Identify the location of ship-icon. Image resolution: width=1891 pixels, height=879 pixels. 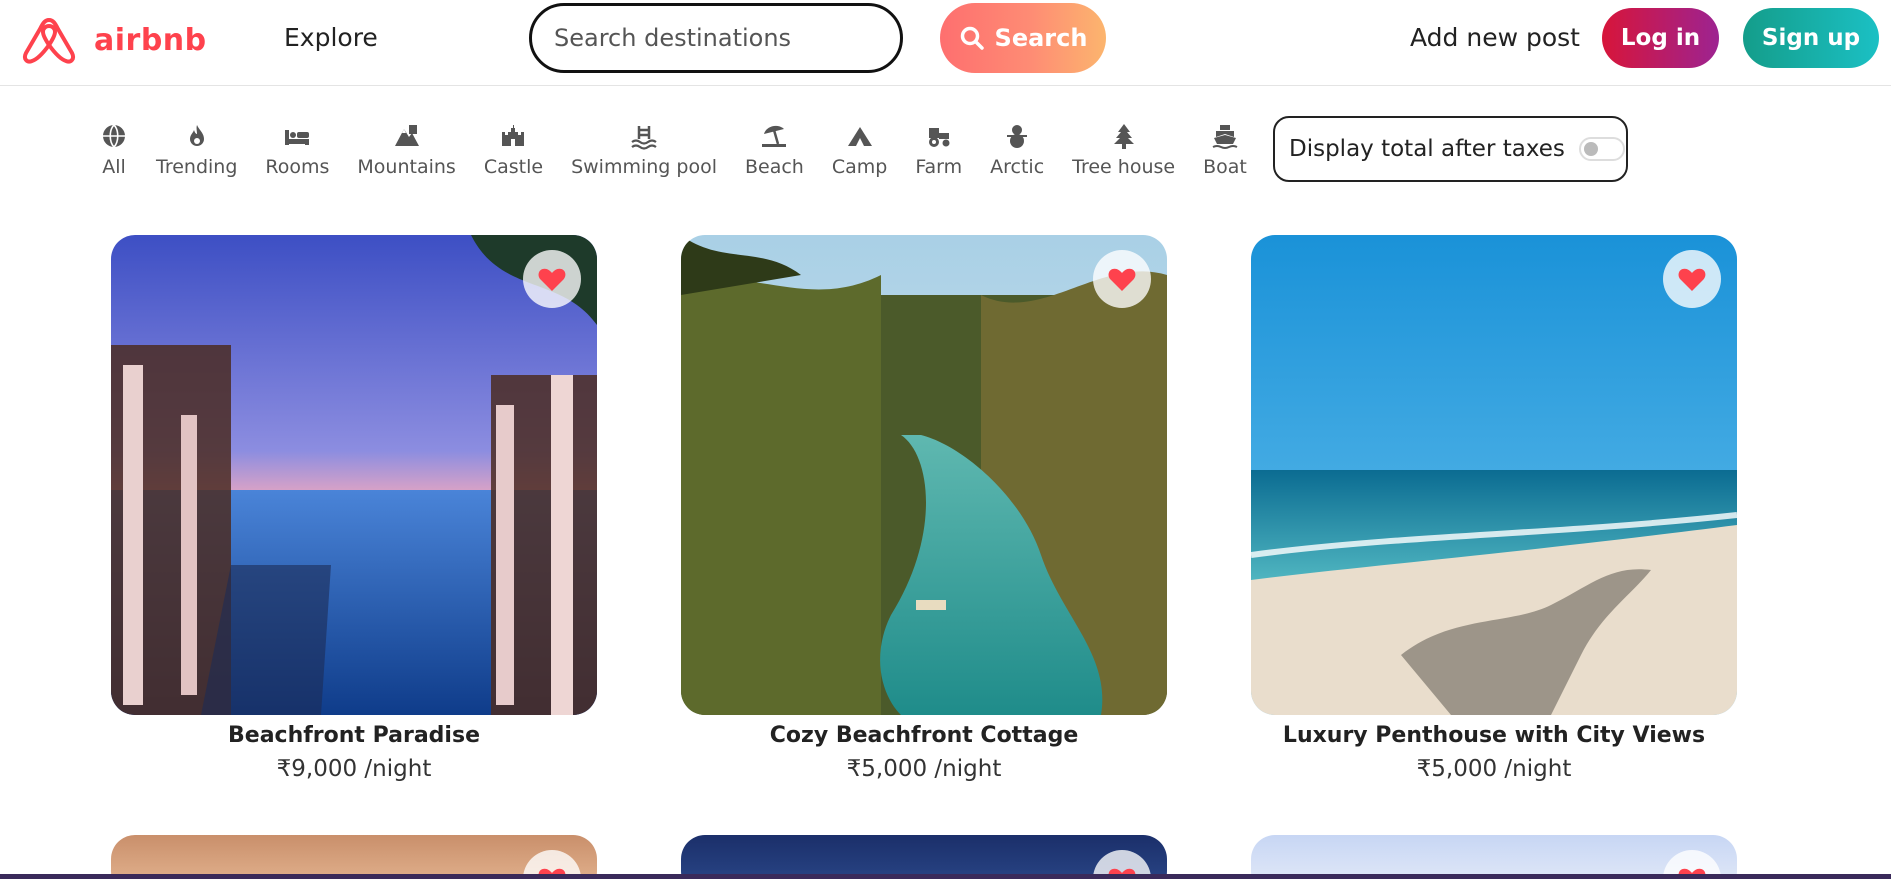
(1225, 137).